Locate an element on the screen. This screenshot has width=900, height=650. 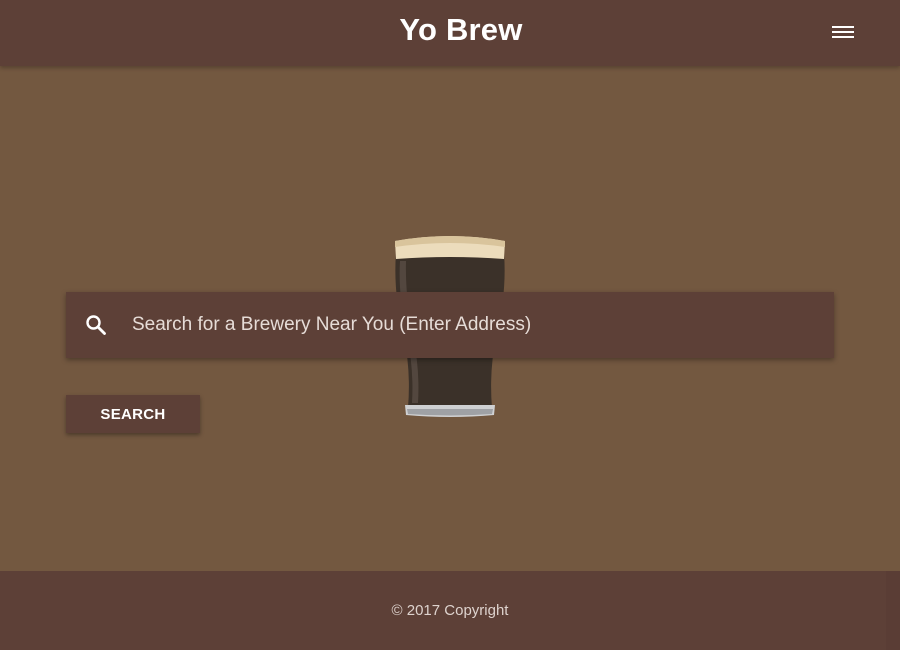
top-navbar: Yo Brew is located at coordinates (450, 33).